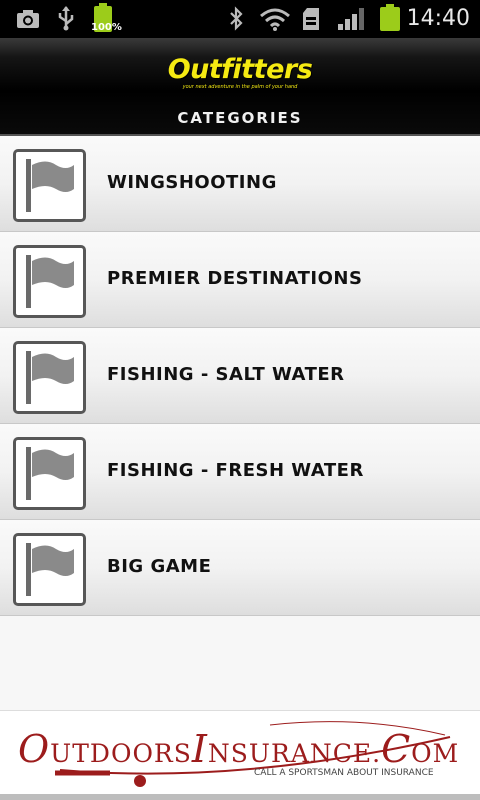 This screenshot has height=800, width=480. What do you see at coordinates (192, 182) in the screenshot?
I see `list-item-label: WINGSHOOTING` at bounding box center [192, 182].